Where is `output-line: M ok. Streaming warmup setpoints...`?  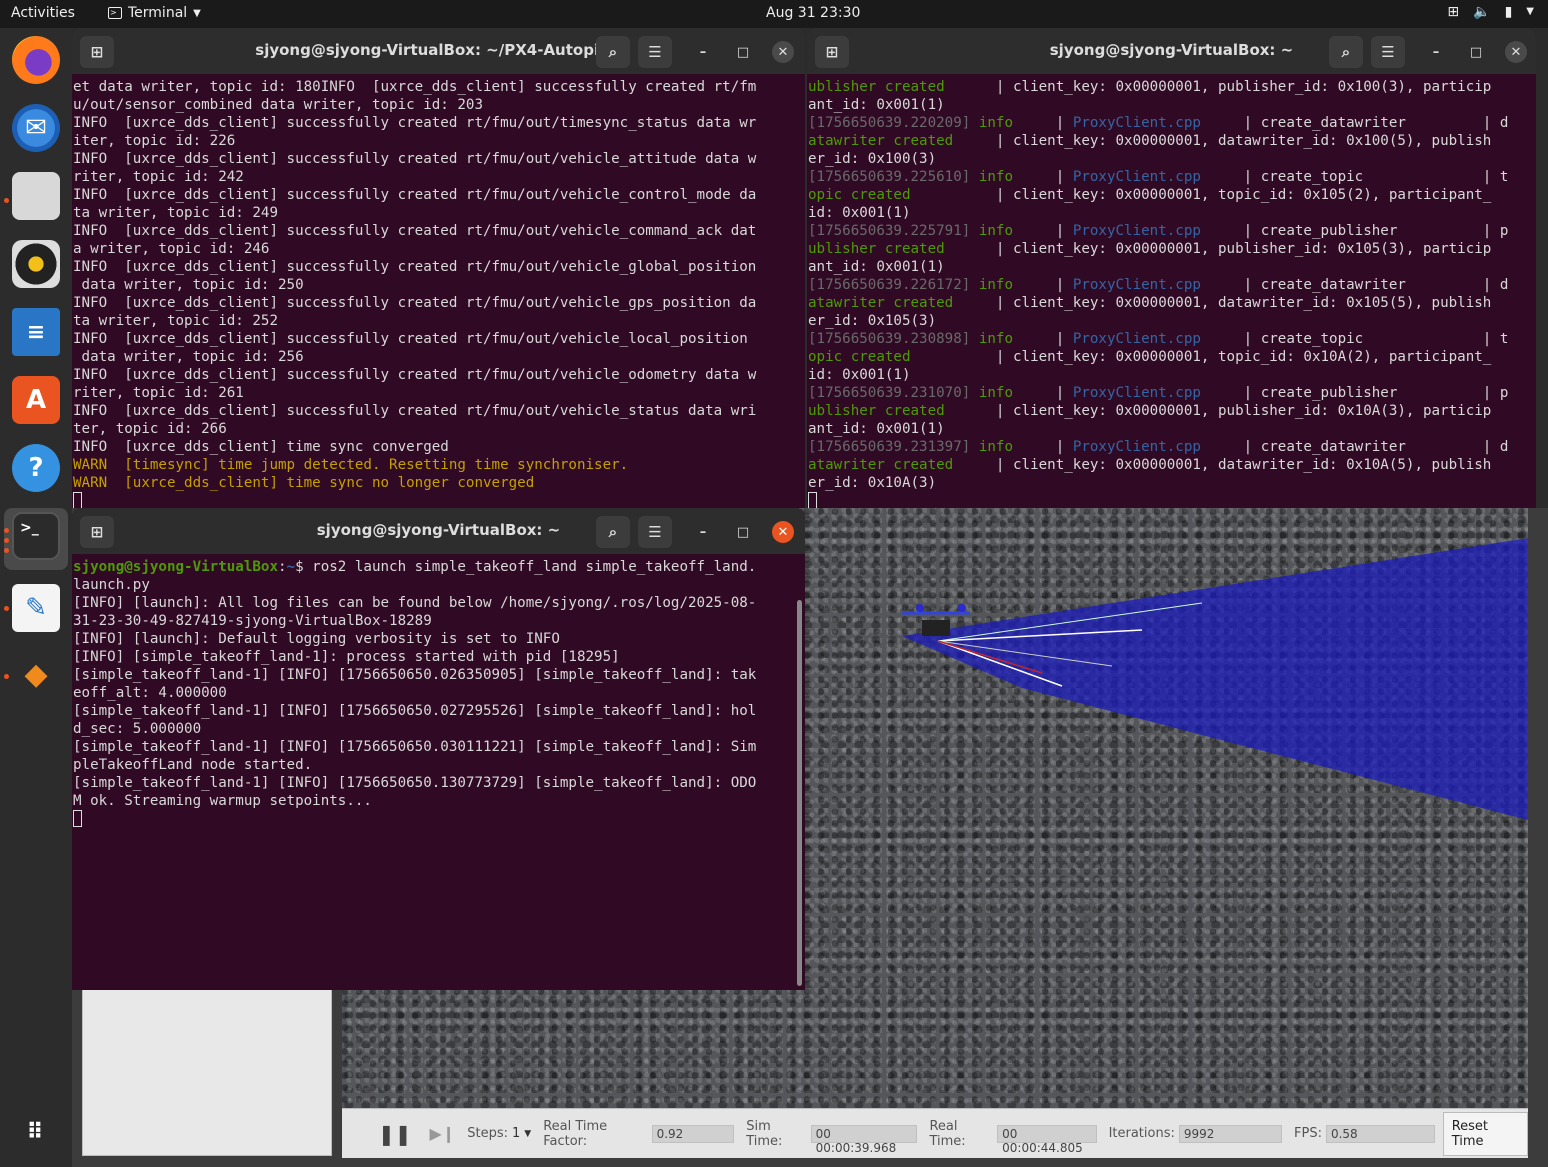 output-line: M ok. Streaming warmup setpoints... is located at coordinates (222, 801).